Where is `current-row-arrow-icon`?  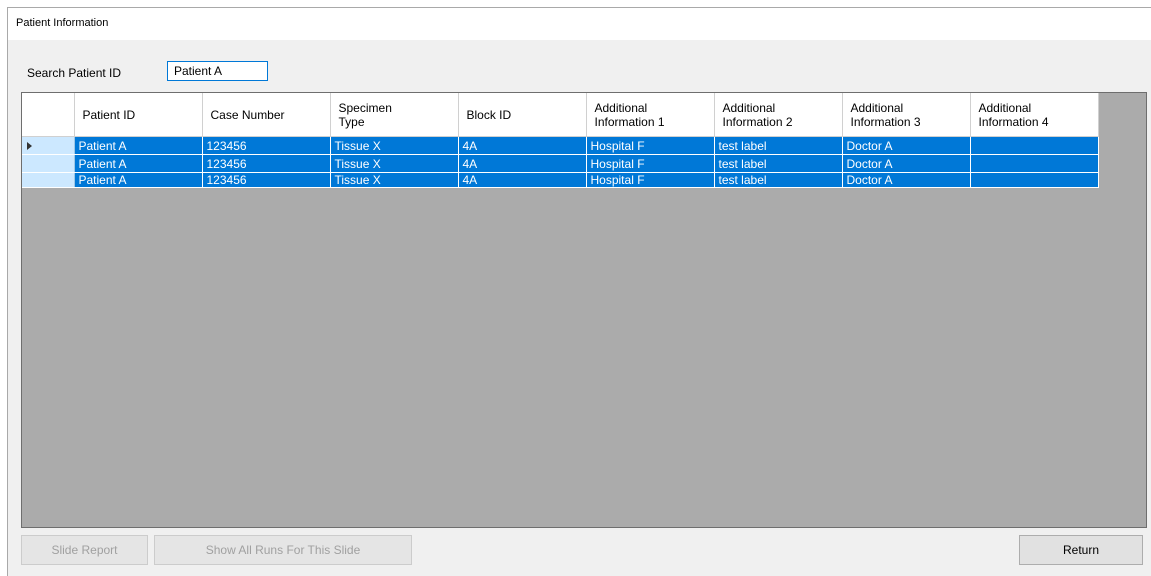
current-row-arrow-icon is located at coordinates (29, 146).